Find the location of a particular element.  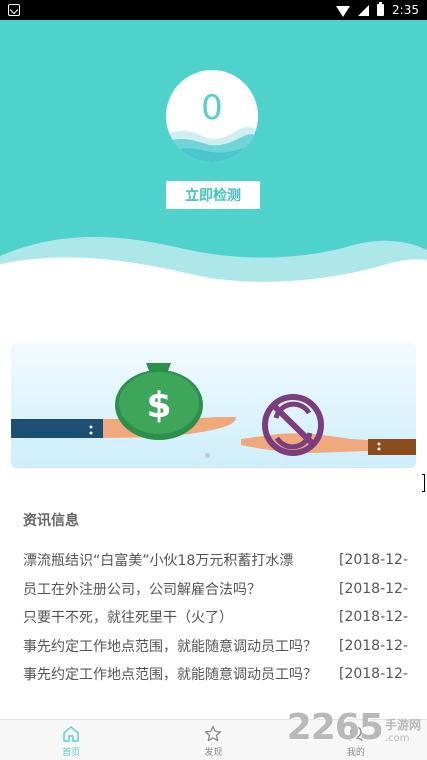

news-item: 漂流瓶结识“白富美”小伙18万元积蓄打水漂 [2018-12- is located at coordinates (215, 560).